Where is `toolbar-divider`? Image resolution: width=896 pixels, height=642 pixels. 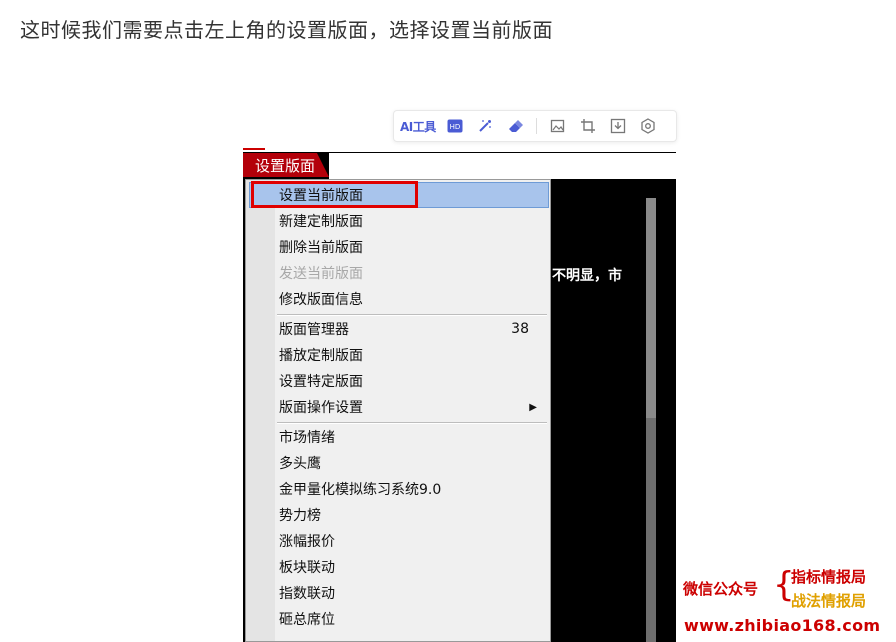 toolbar-divider is located at coordinates (536, 126).